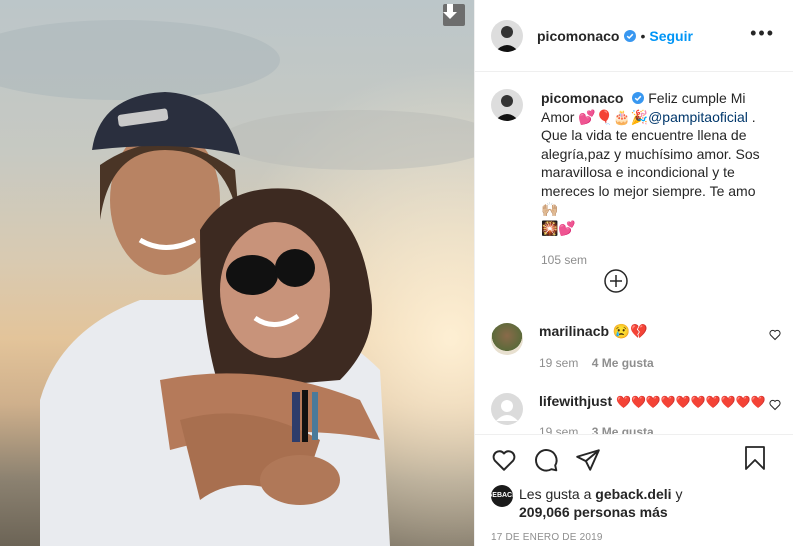 This screenshot has width=793, height=546. I want to click on likes-count: 209,066 personas más, so click(593, 512).